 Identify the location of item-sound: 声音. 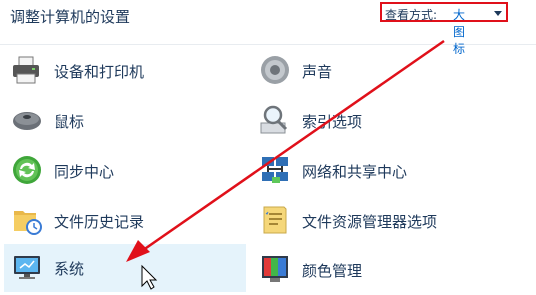
(372, 70).